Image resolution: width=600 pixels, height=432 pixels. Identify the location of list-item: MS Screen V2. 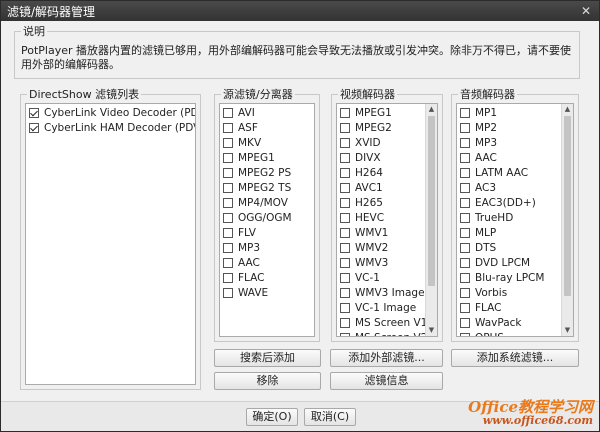
(382, 333).